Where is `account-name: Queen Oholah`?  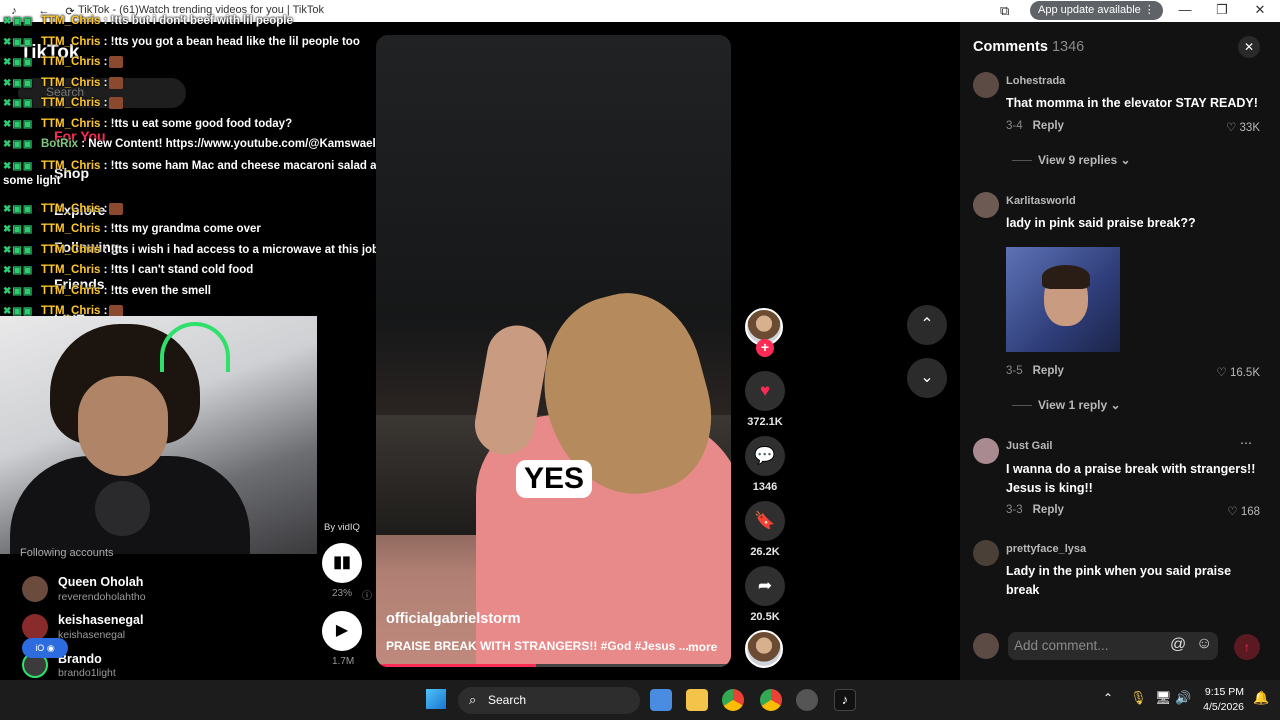
account-name: Queen Oholah is located at coordinates (100, 582).